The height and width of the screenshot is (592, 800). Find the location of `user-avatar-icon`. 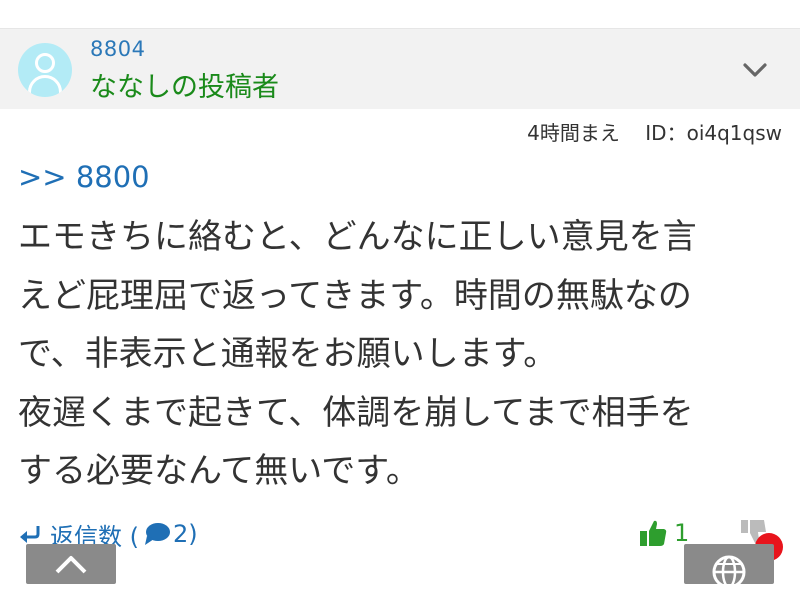

user-avatar-icon is located at coordinates (45, 70).